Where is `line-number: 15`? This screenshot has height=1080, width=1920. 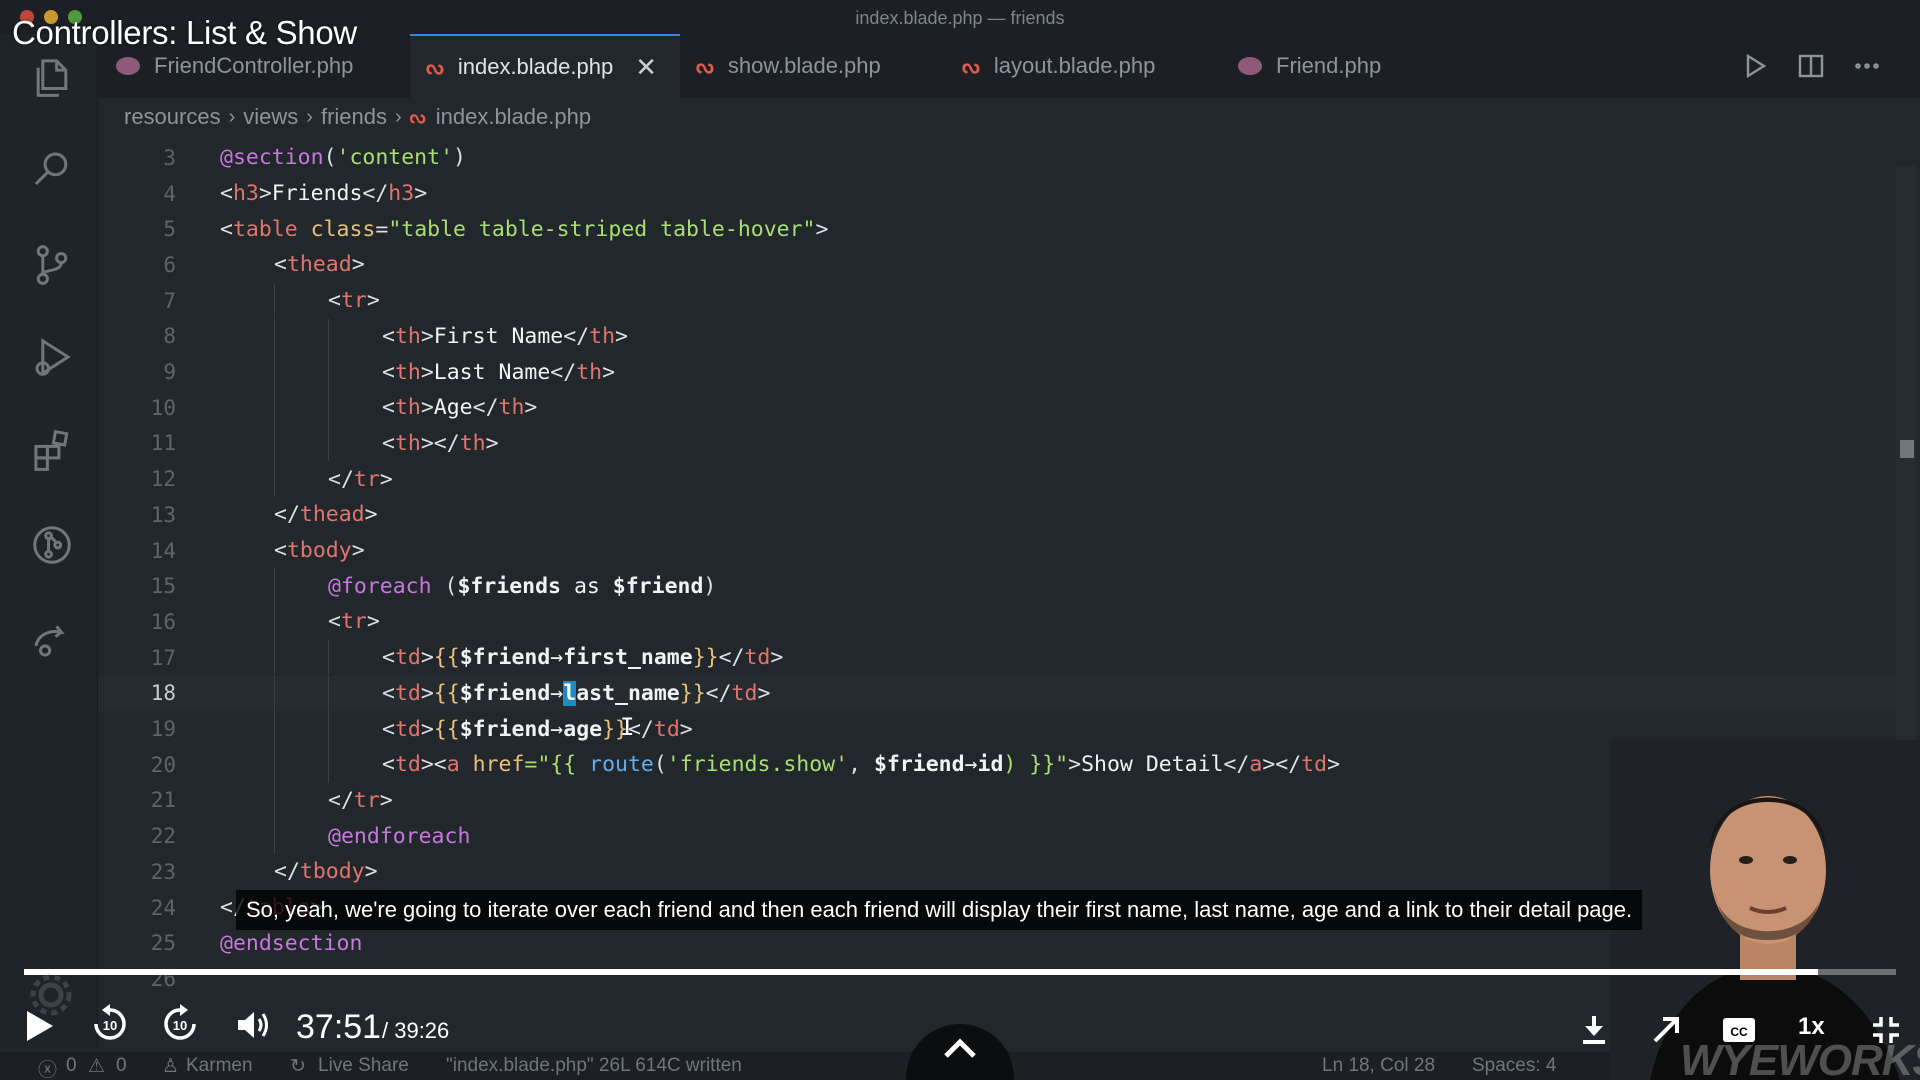 line-number: 15 is located at coordinates (163, 586).